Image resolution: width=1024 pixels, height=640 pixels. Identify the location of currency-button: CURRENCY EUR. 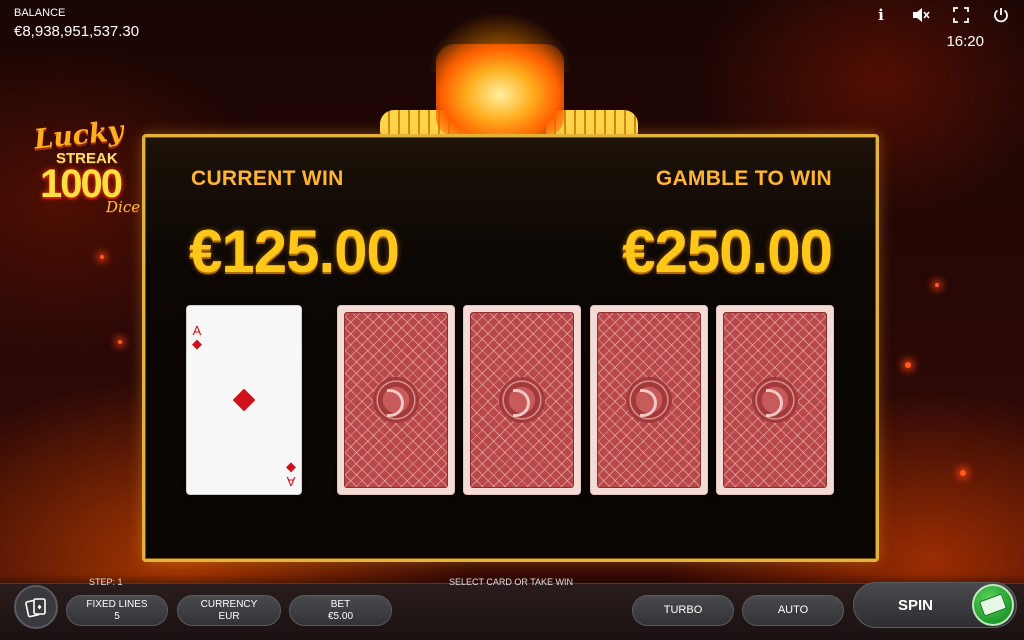
(229, 610).